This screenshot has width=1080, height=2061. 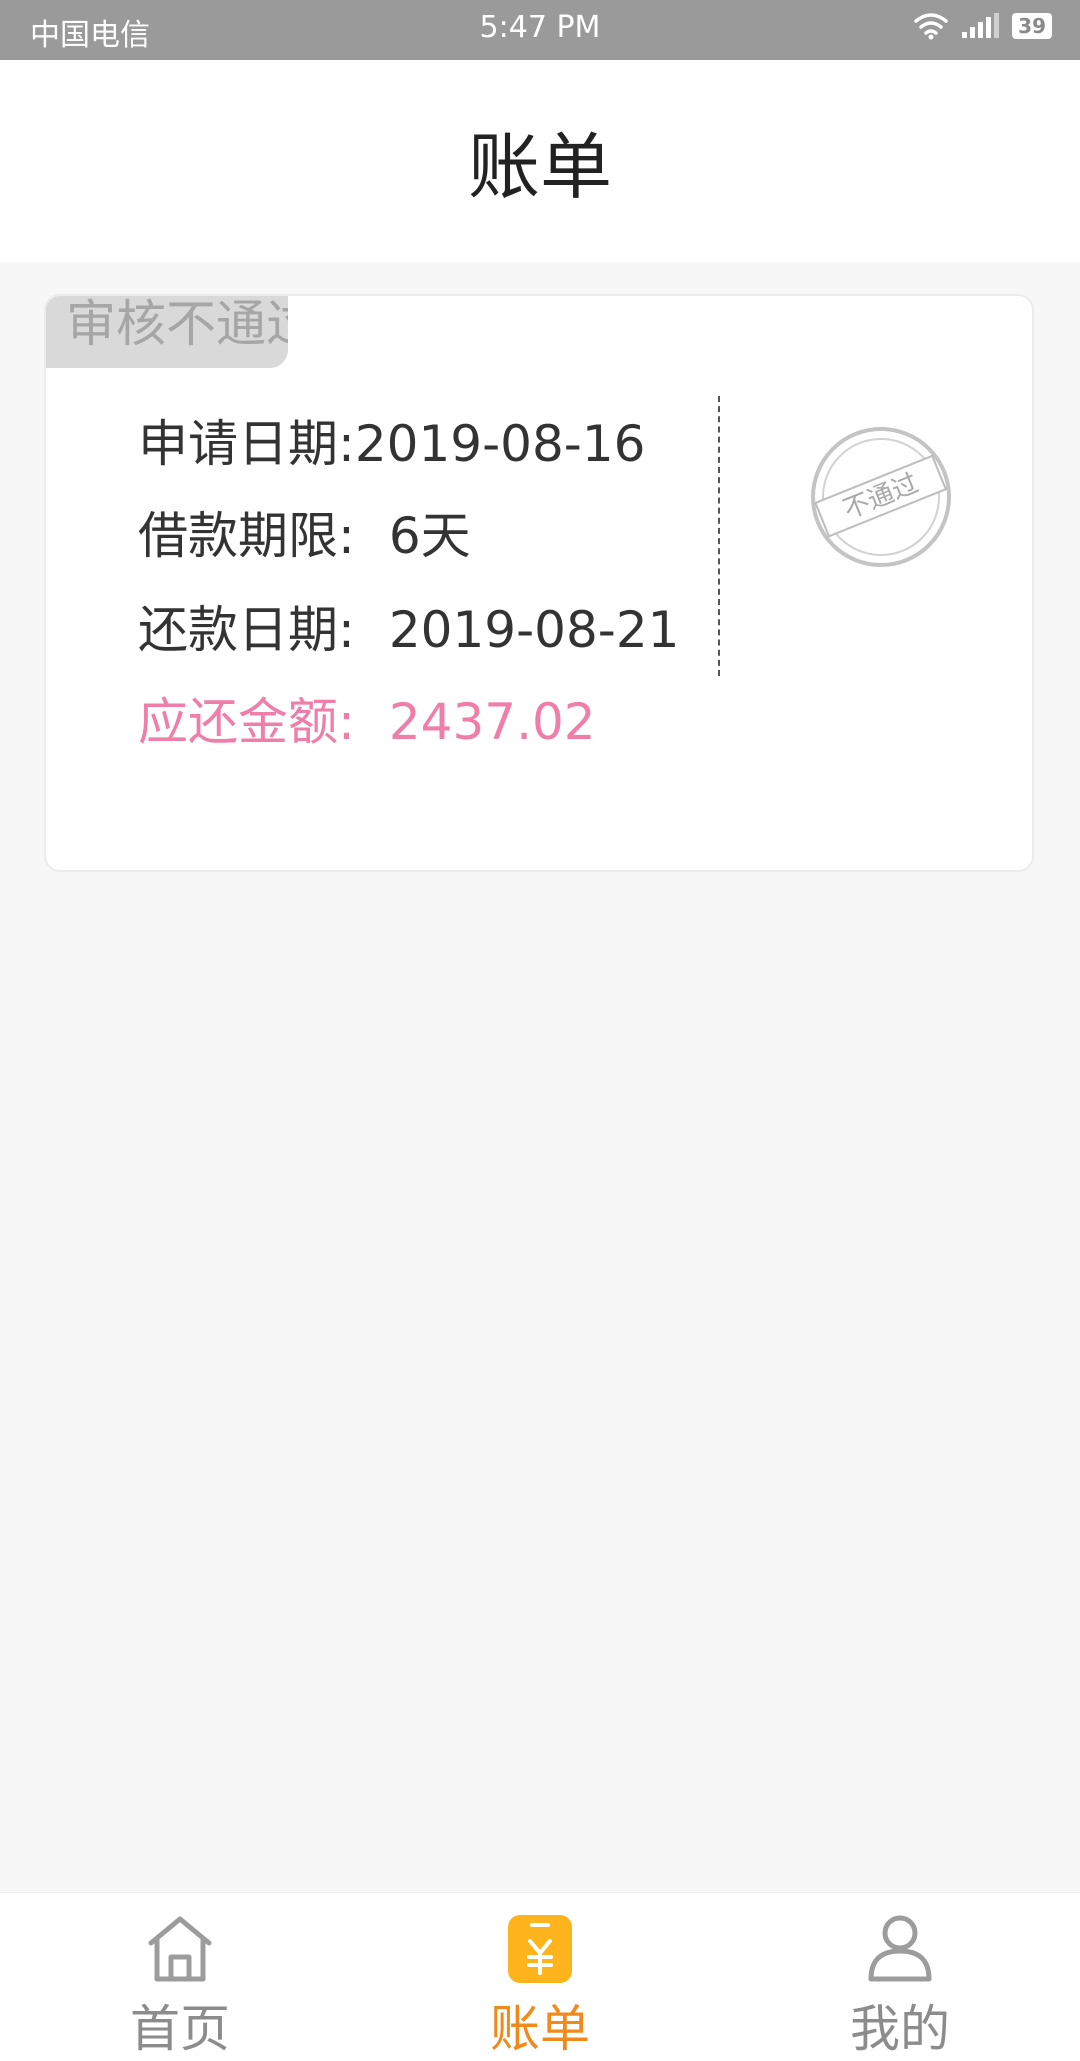 What do you see at coordinates (900, 2029) in the screenshot?
I see `tab-mine-label: 我的` at bounding box center [900, 2029].